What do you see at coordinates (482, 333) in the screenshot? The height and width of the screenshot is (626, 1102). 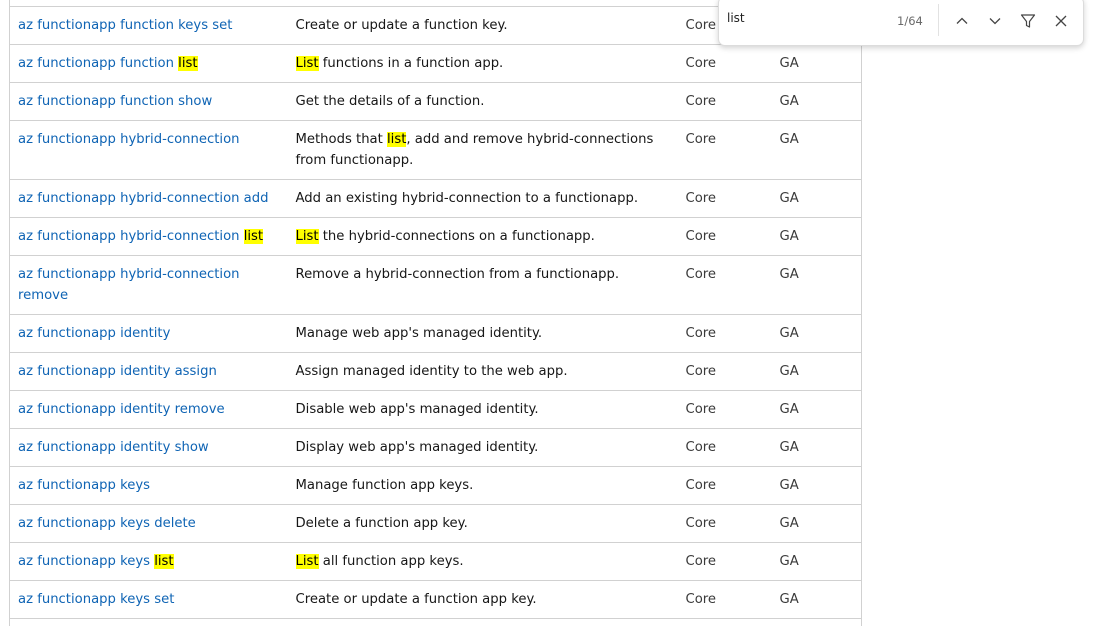 I see `description-cell: Manage web app's managed identity.` at bounding box center [482, 333].